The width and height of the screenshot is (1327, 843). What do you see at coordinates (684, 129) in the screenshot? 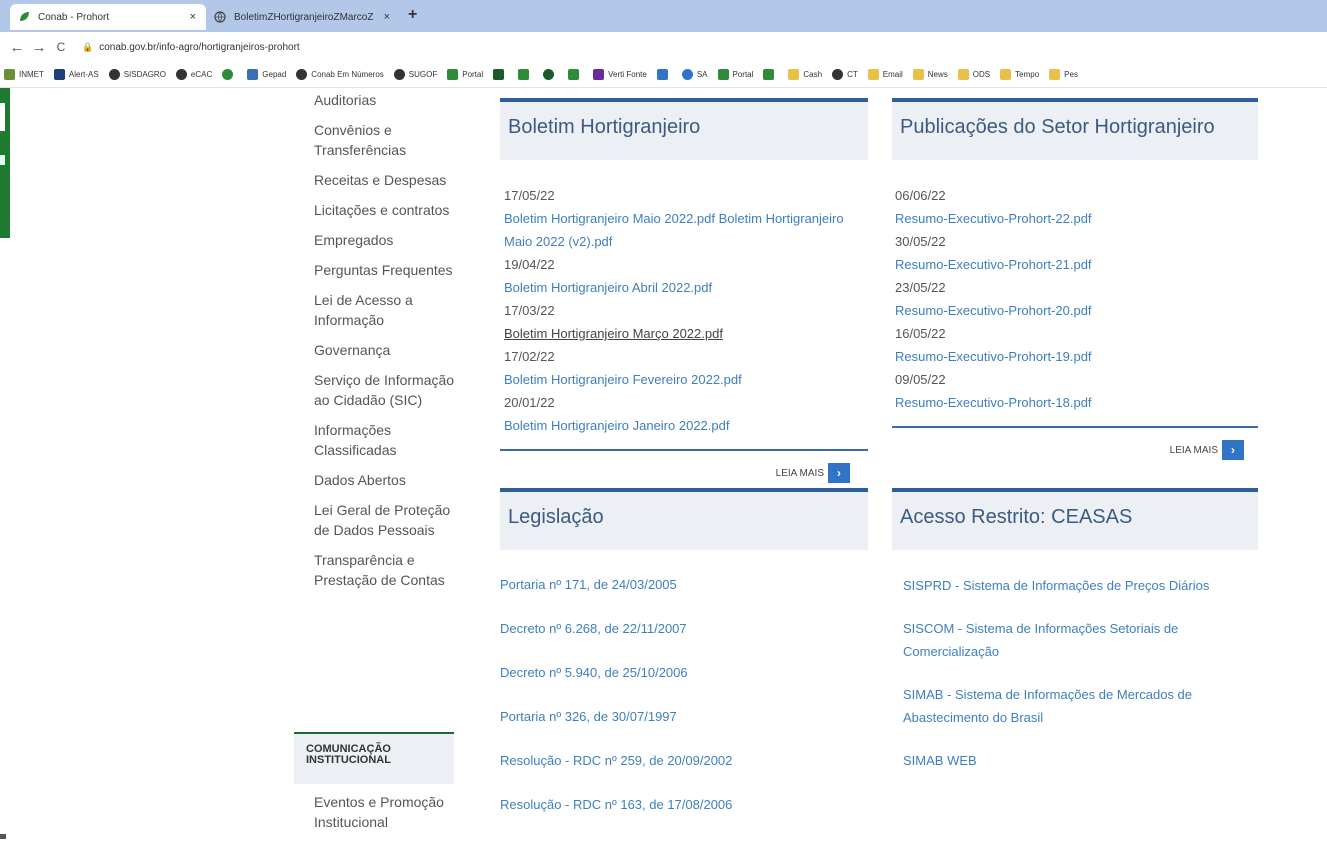
I see `panel-title: Boletim Hortigranjeiro` at bounding box center [684, 129].